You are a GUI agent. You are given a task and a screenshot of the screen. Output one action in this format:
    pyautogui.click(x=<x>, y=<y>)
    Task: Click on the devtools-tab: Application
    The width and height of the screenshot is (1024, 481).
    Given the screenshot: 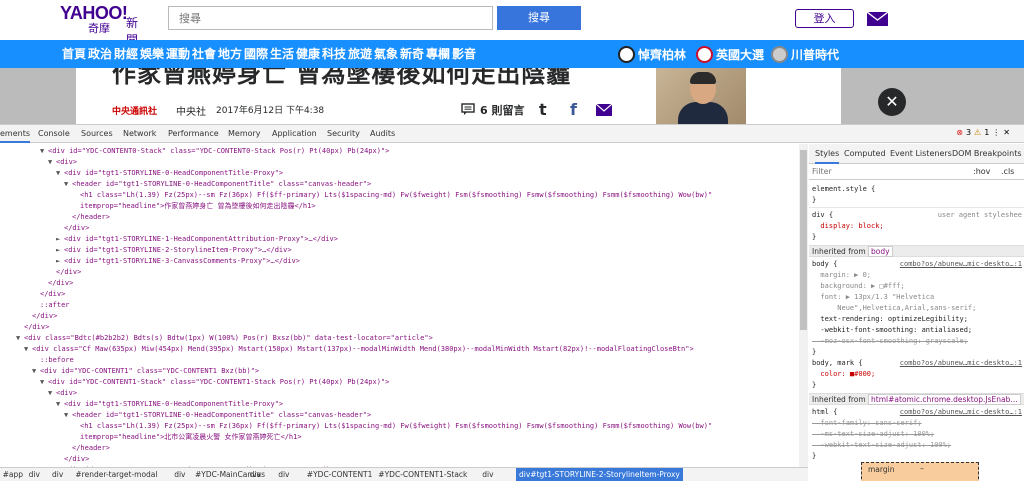 What is the action you would take?
    pyautogui.click(x=294, y=134)
    